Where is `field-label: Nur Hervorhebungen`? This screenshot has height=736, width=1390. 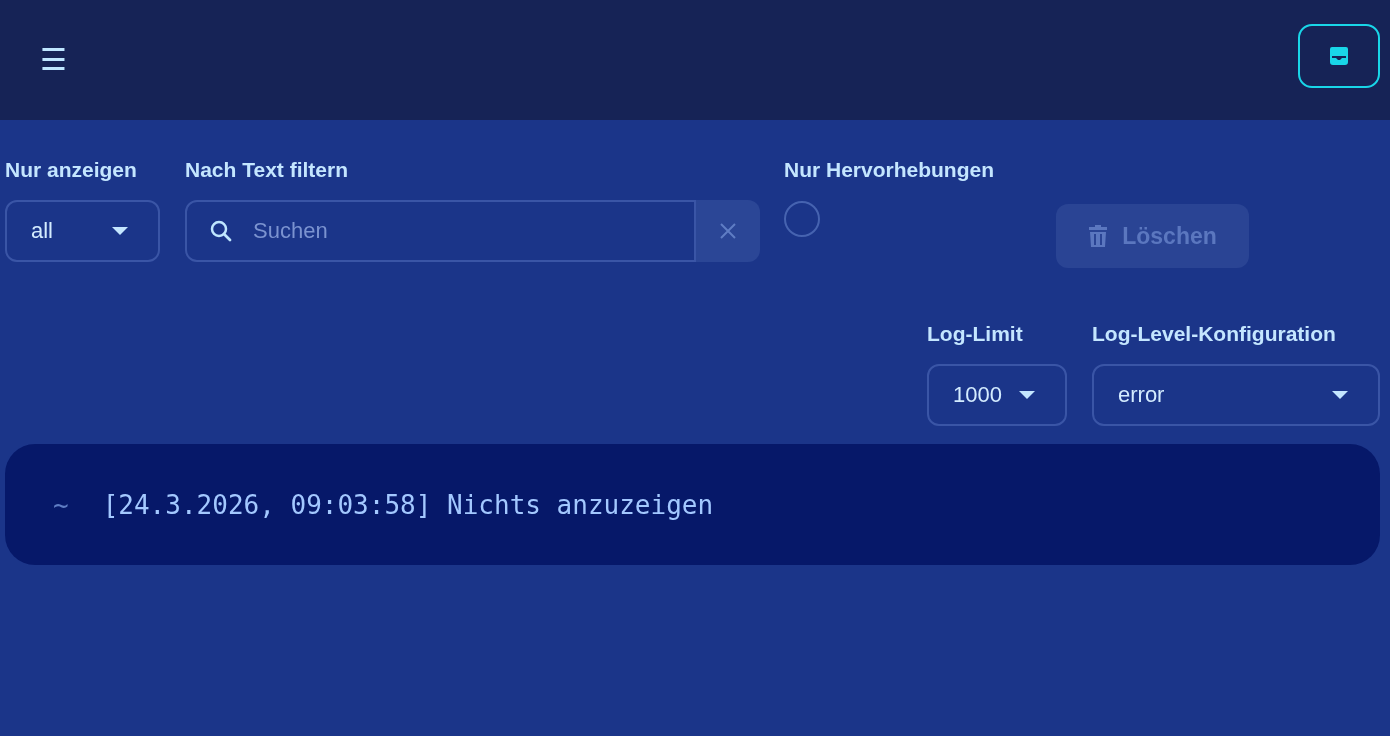
field-label: Nur Hervorhebungen is located at coordinates (890, 170).